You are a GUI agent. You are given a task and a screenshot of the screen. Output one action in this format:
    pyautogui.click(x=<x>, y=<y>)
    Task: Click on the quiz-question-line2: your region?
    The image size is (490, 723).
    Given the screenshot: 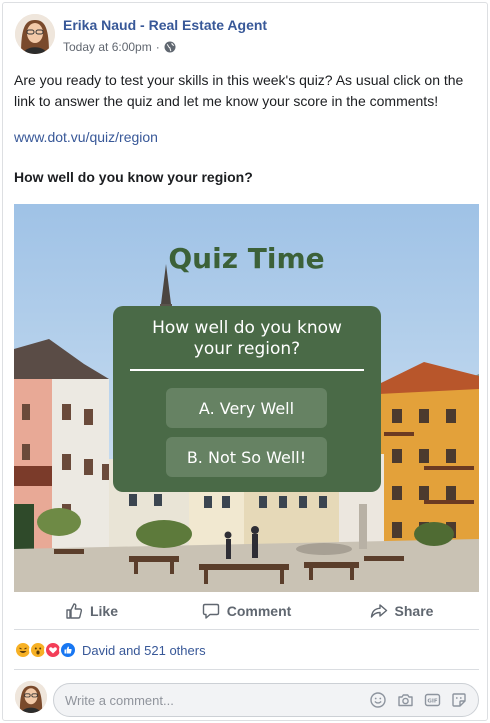 What is the action you would take?
    pyautogui.click(x=247, y=349)
    